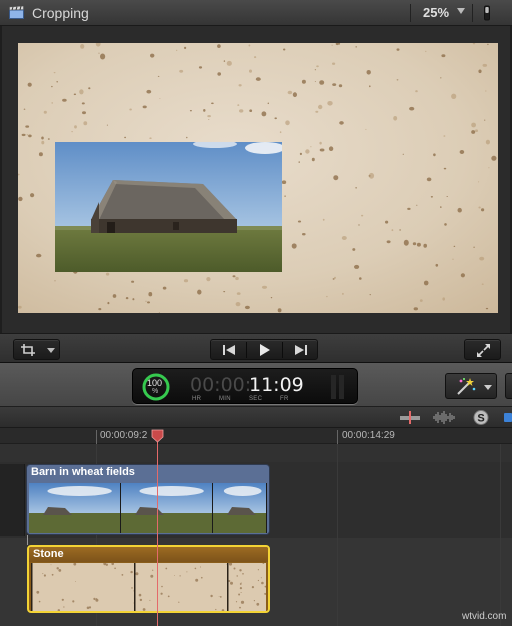 The height and width of the screenshot is (626, 512). I want to click on skip-back-icon, so click(229, 350).